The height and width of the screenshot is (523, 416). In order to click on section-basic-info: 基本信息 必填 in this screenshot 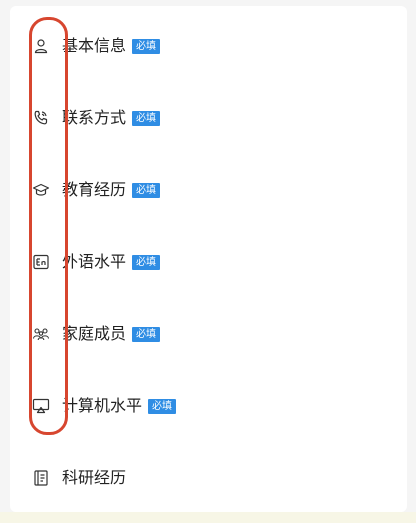, I will do `click(208, 46)`.